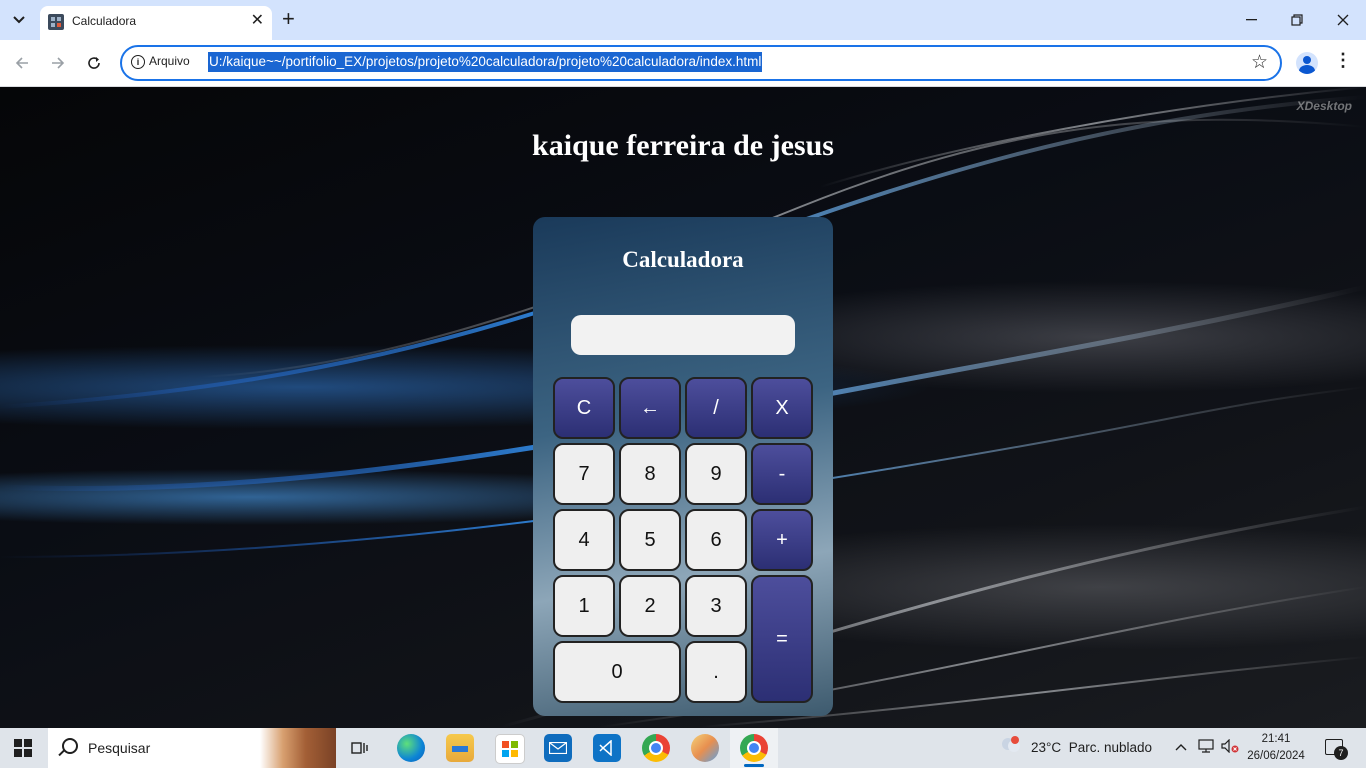  What do you see at coordinates (683, 145) in the screenshot?
I see `page-title: kaique ferreira de jesus` at bounding box center [683, 145].